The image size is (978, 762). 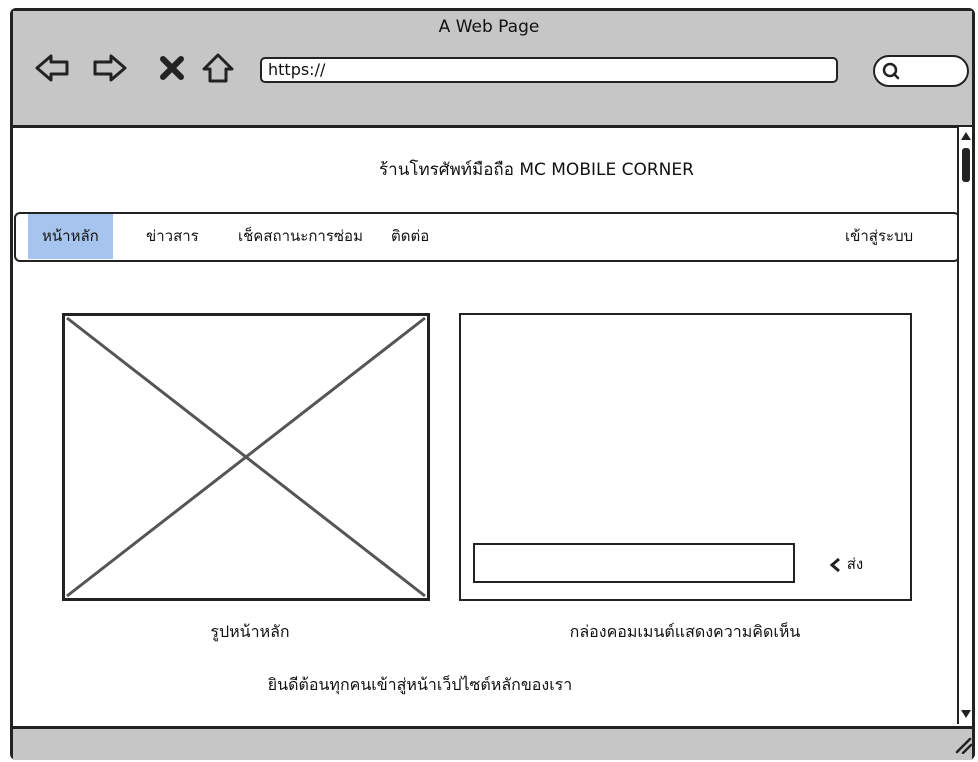 What do you see at coordinates (173, 68) in the screenshot?
I see `stop-icon` at bounding box center [173, 68].